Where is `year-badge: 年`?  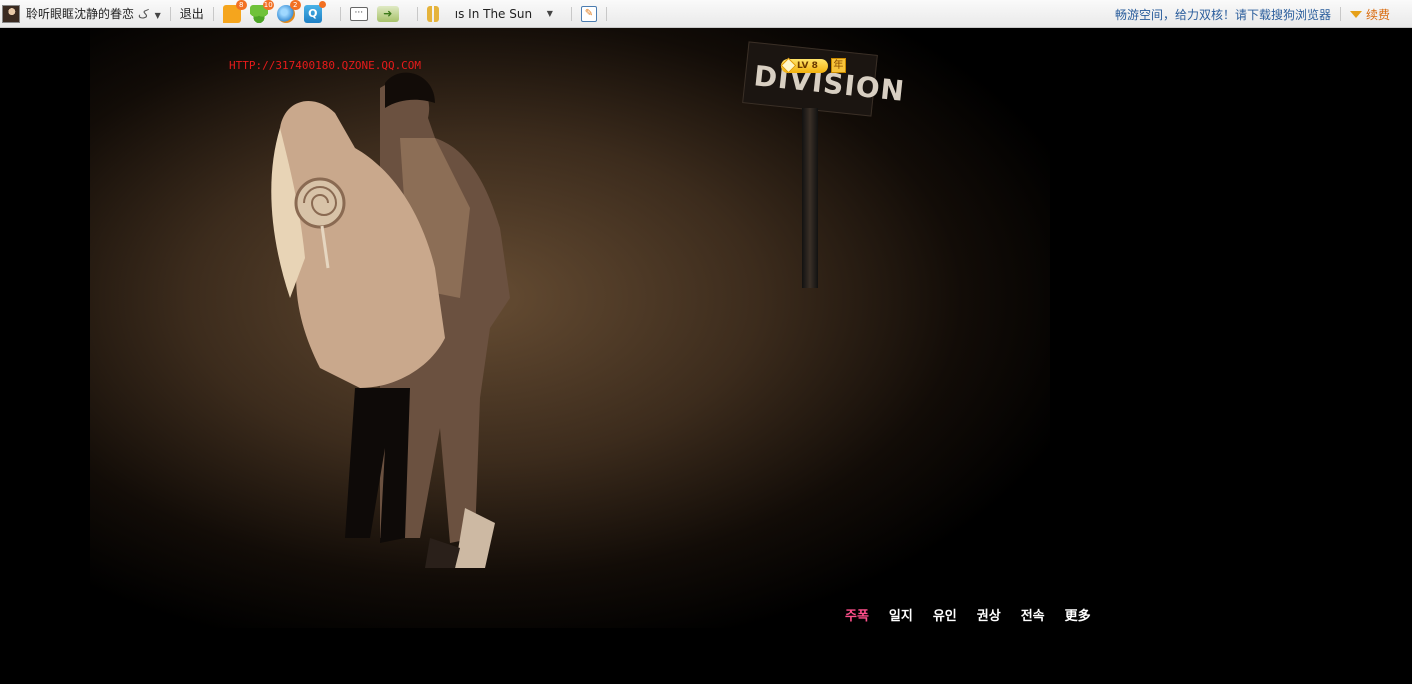
year-badge: 年 is located at coordinates (838, 65).